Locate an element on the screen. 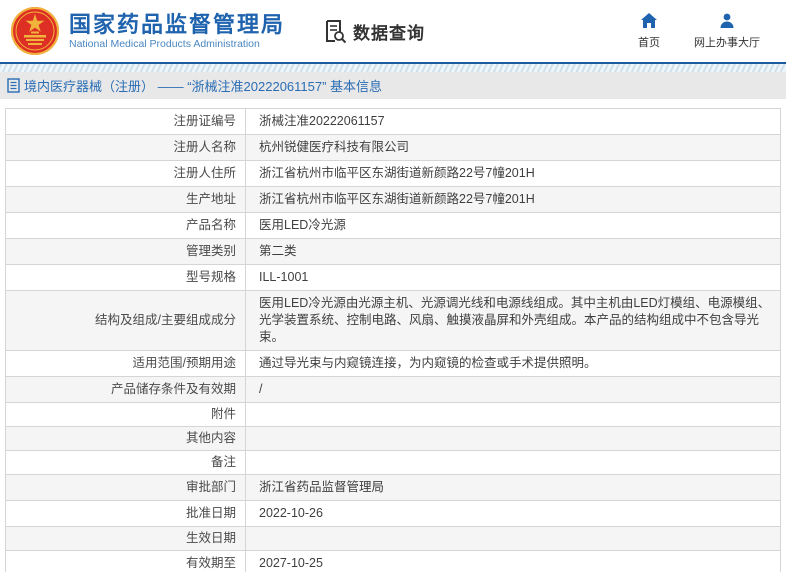 The height and width of the screenshot is (572, 786). row-label: 其他内容 is located at coordinates (126, 438).